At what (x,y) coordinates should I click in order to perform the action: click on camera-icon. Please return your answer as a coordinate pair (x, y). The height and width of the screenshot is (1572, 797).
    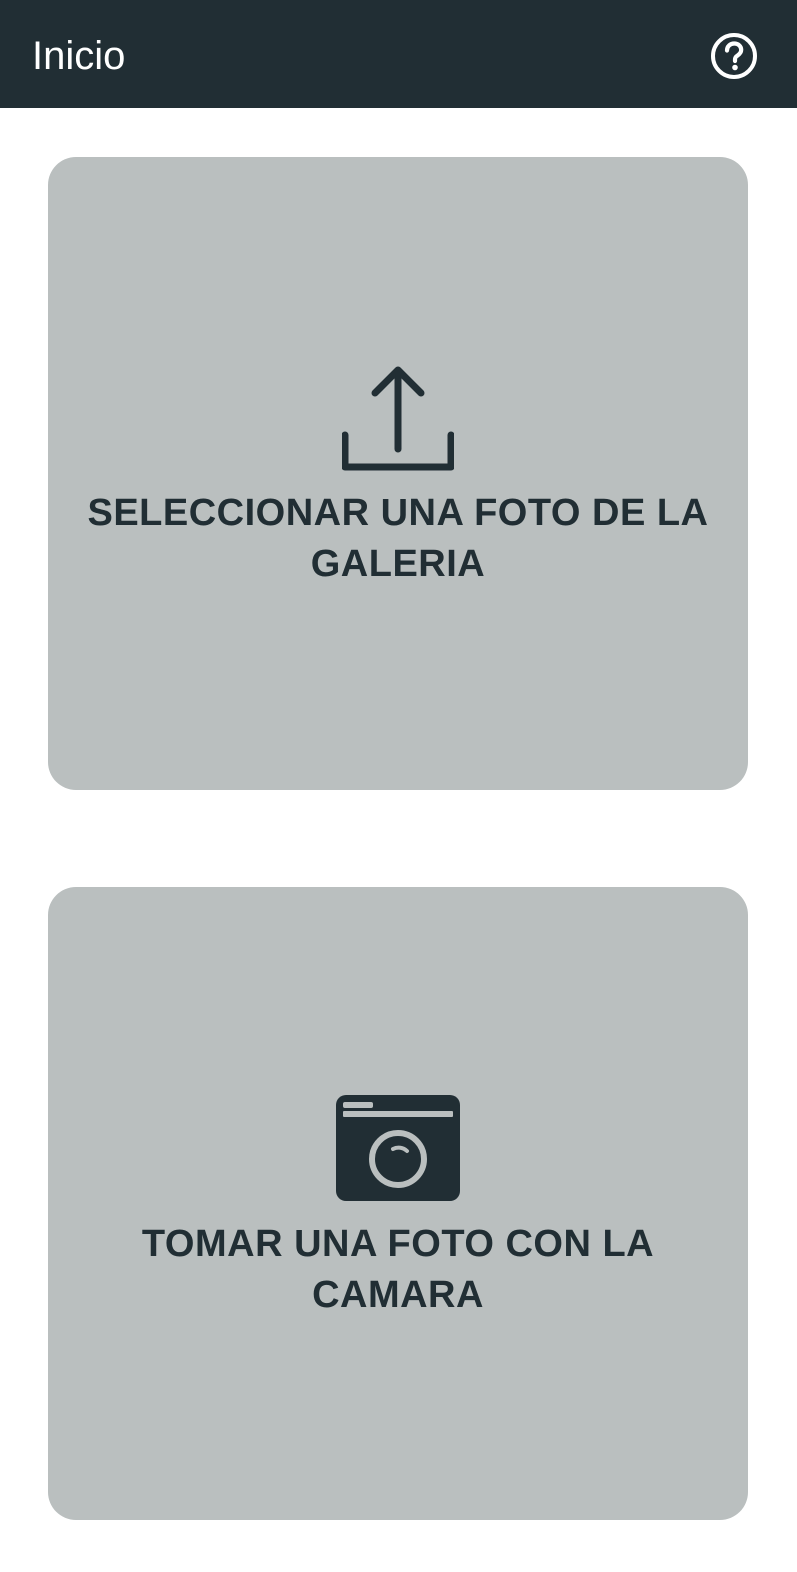
    Looking at the image, I should click on (398, 1148).